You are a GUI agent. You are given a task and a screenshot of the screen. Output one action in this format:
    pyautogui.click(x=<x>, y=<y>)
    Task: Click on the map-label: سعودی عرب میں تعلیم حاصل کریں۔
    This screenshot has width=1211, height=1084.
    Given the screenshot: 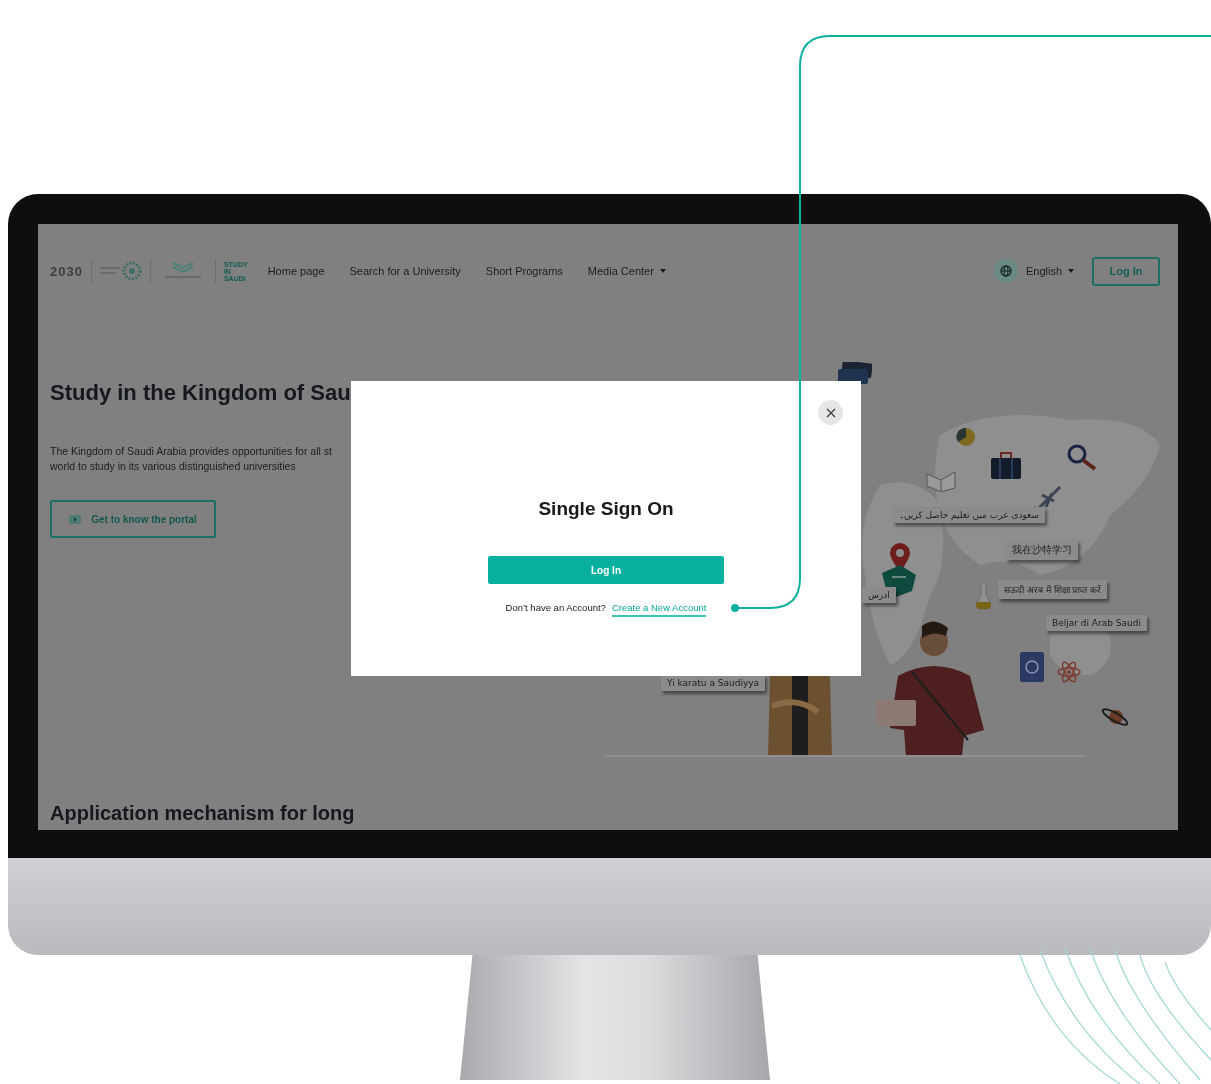 What is the action you would take?
    pyautogui.click(x=969, y=515)
    